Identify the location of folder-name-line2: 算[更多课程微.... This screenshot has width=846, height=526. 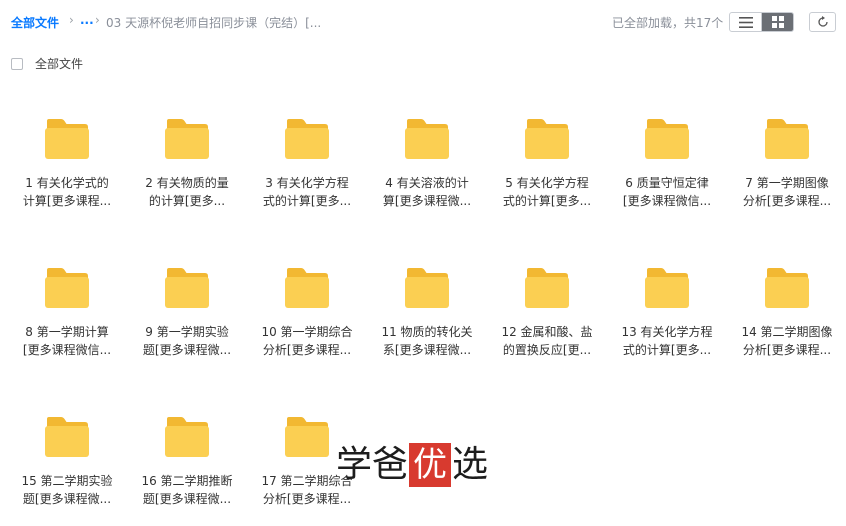
(427, 200).